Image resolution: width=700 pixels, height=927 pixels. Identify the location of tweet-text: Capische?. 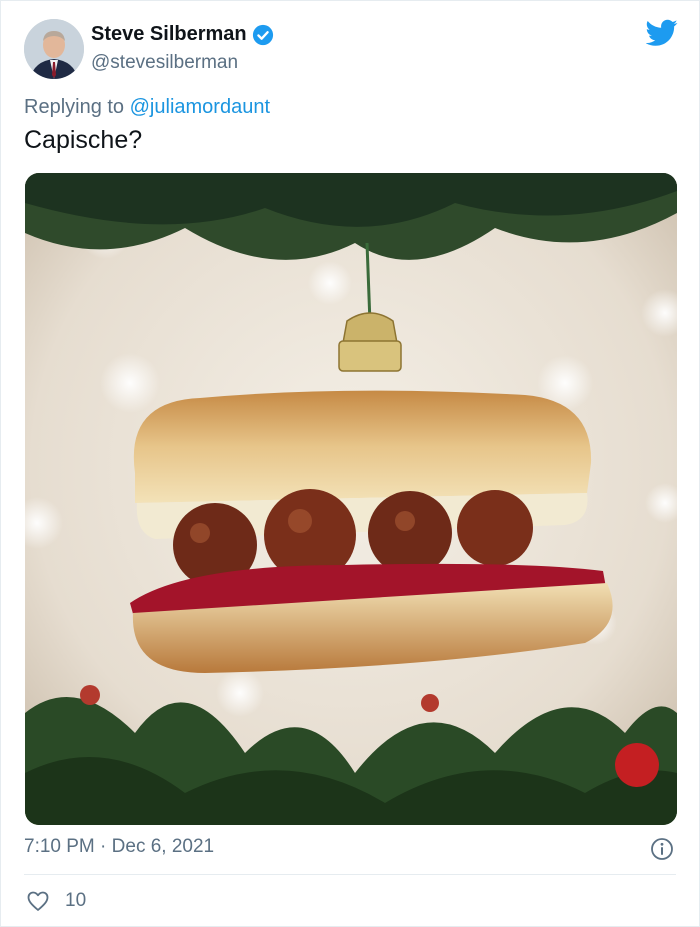
(83, 140).